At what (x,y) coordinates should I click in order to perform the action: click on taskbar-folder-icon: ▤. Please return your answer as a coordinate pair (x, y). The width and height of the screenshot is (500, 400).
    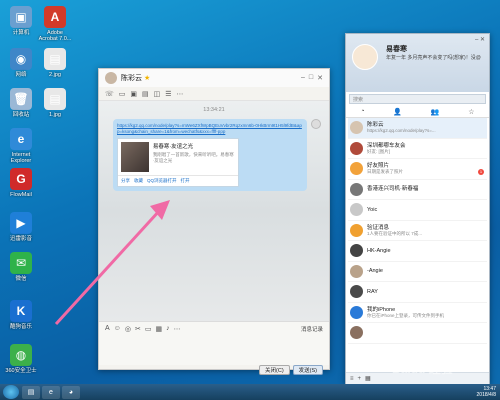
    Looking at the image, I should click on (31, 392).